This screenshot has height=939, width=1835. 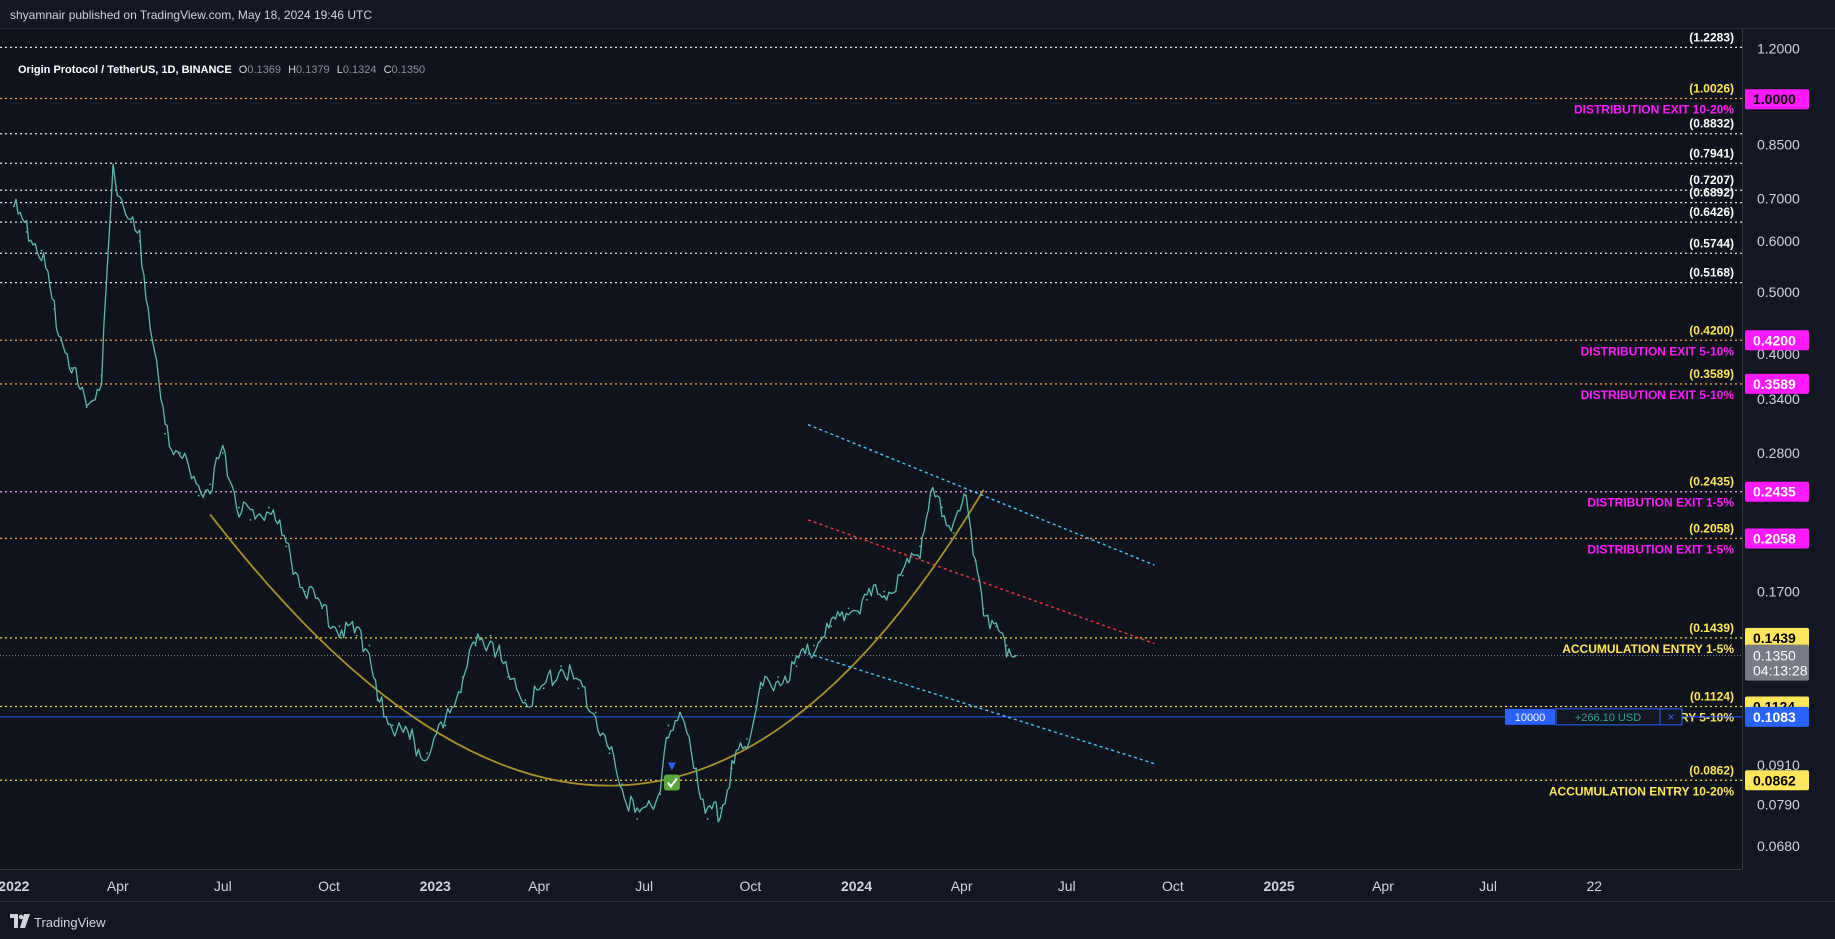 I want to click on level-label: (0.1124), so click(x=1712, y=697).